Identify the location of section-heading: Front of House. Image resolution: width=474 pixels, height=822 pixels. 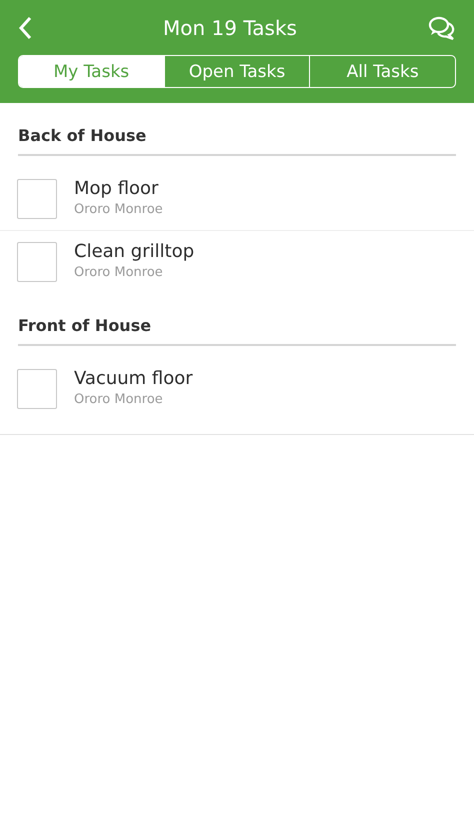
(84, 325).